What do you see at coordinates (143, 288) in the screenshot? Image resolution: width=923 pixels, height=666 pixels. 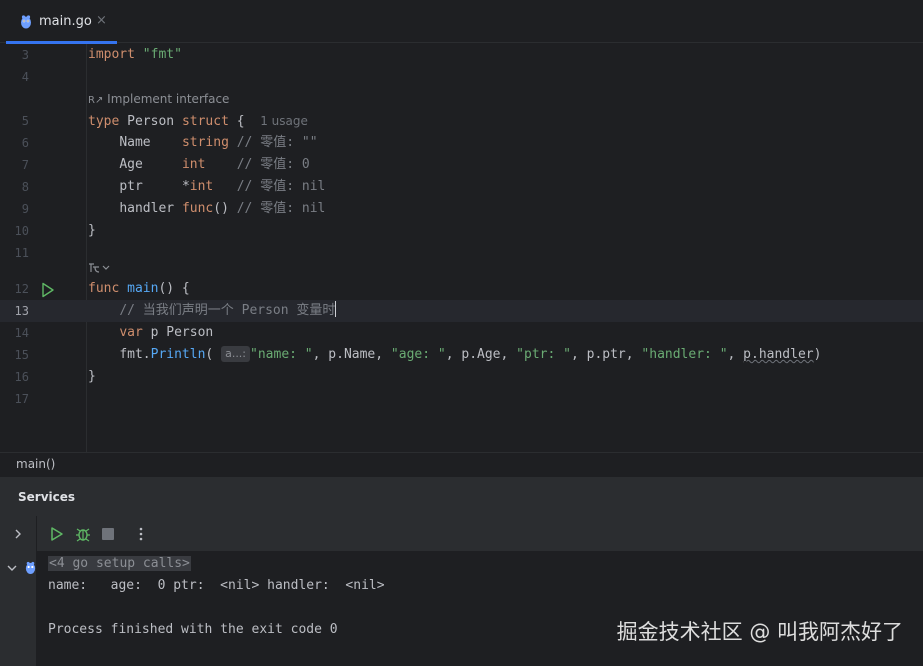 I see `code-token: main` at bounding box center [143, 288].